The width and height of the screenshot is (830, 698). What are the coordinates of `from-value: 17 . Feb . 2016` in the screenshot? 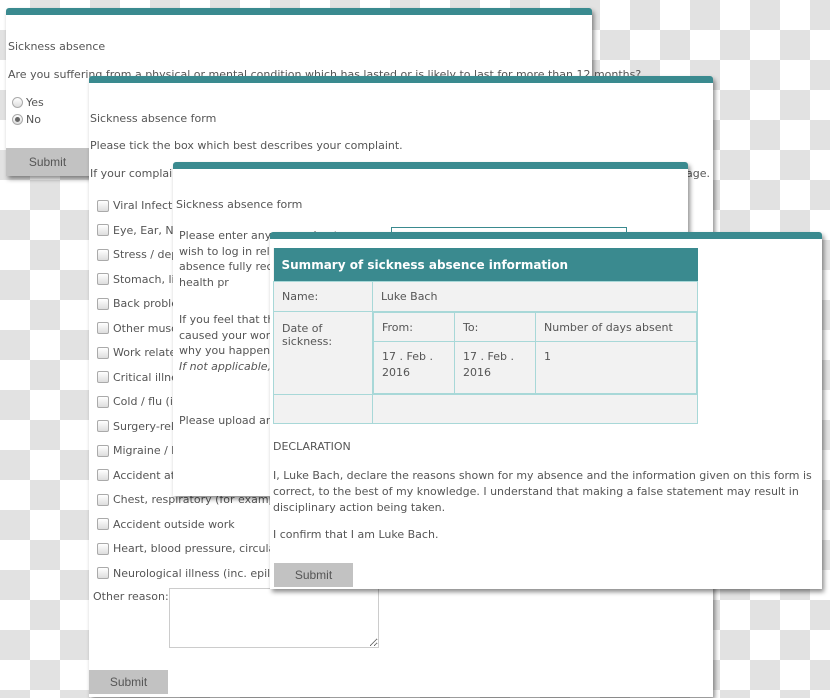 It's located at (414, 367).